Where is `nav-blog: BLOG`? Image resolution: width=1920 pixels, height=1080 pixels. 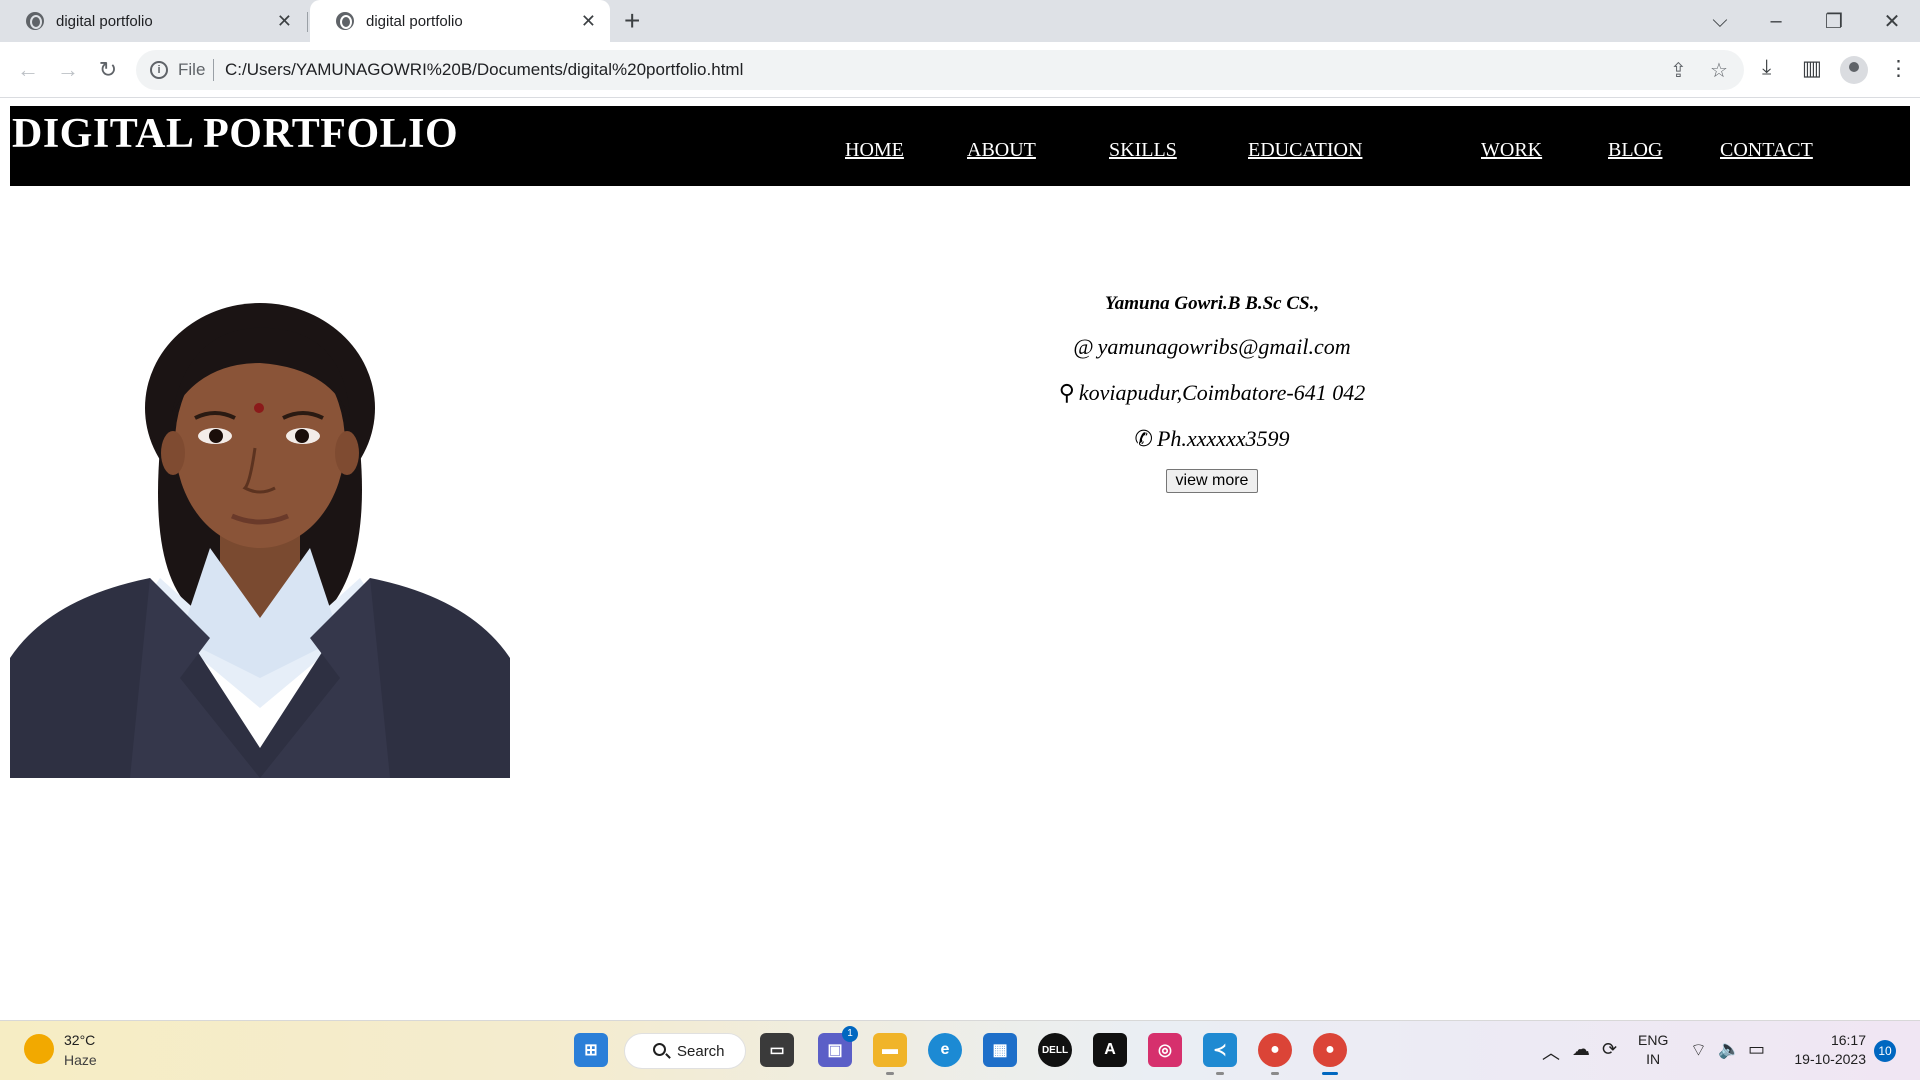 nav-blog: BLOG is located at coordinates (1635, 150).